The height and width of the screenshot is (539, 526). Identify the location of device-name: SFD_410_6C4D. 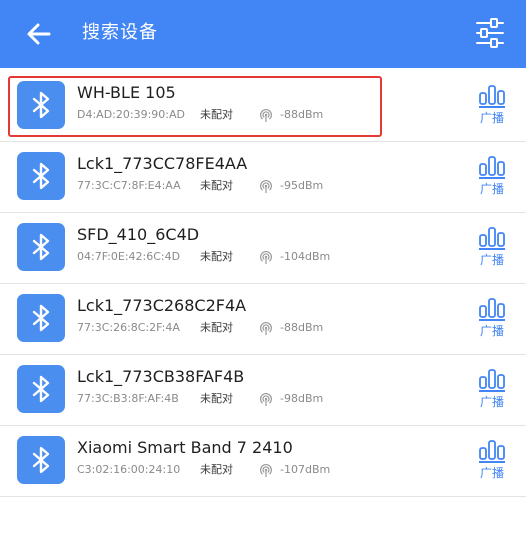
(138, 234).